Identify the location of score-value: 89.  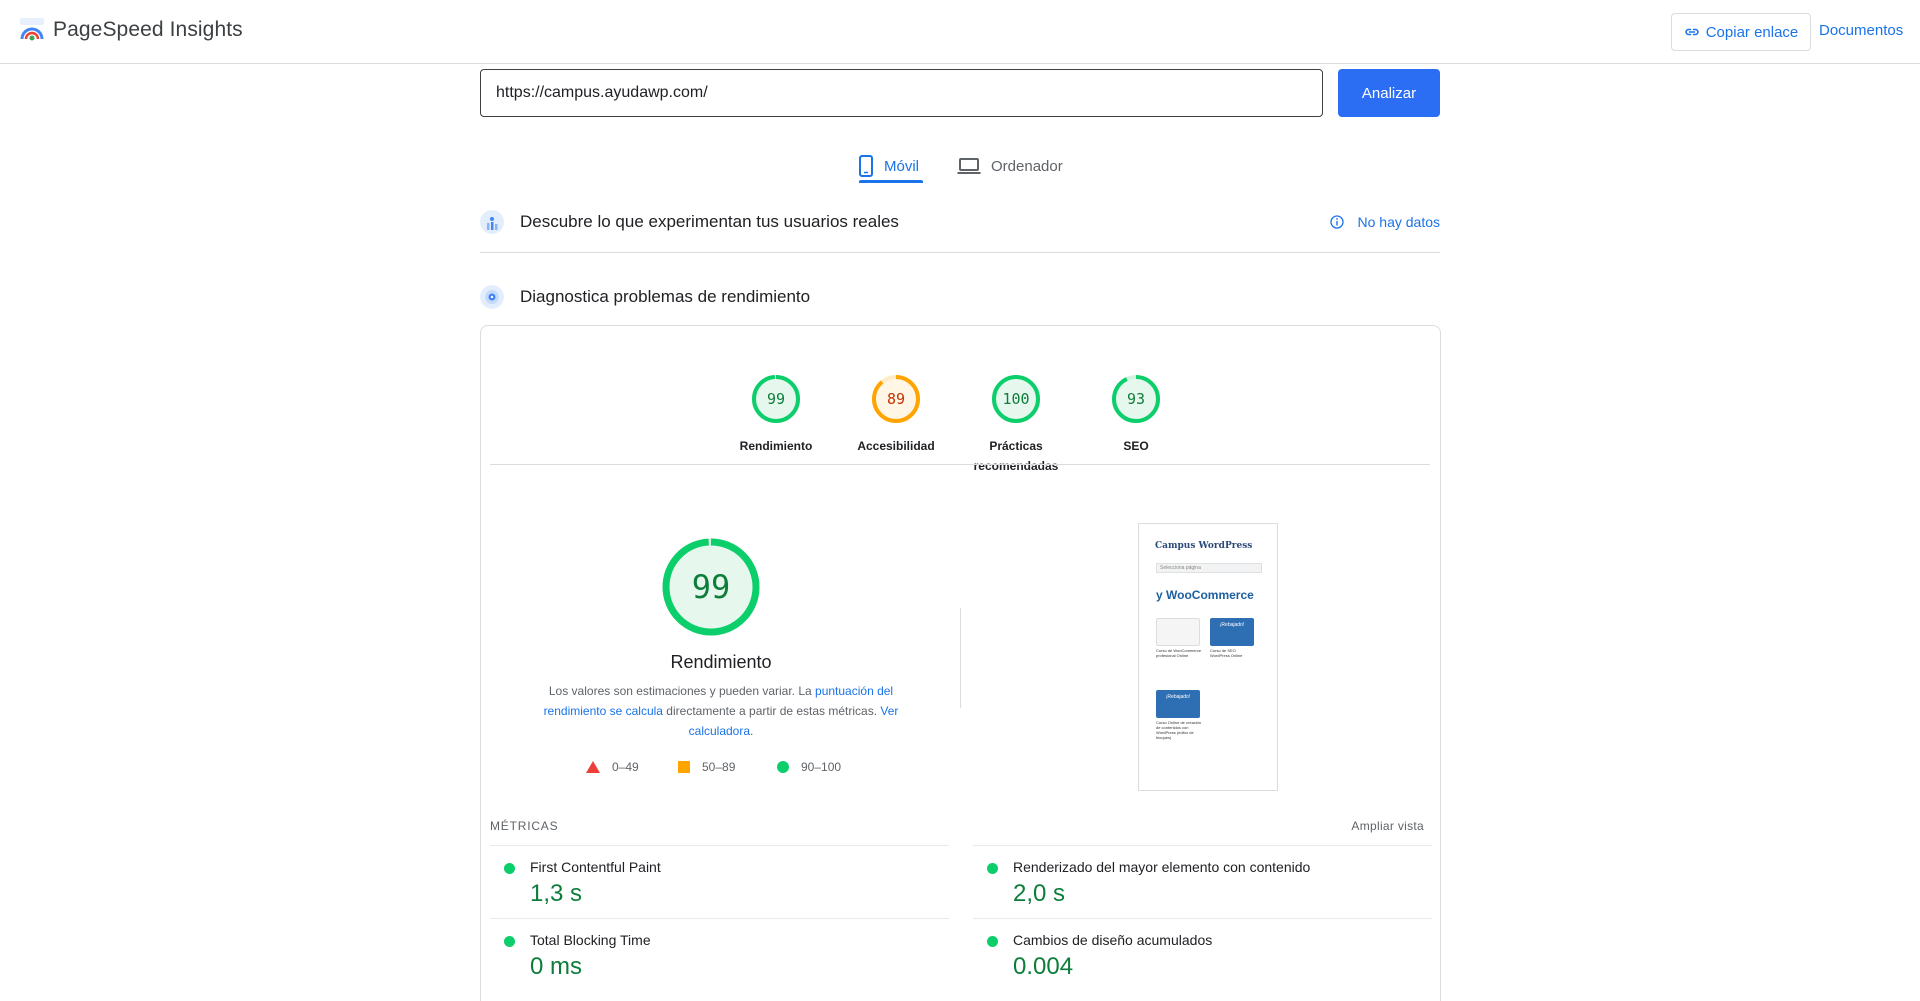
(896, 399).